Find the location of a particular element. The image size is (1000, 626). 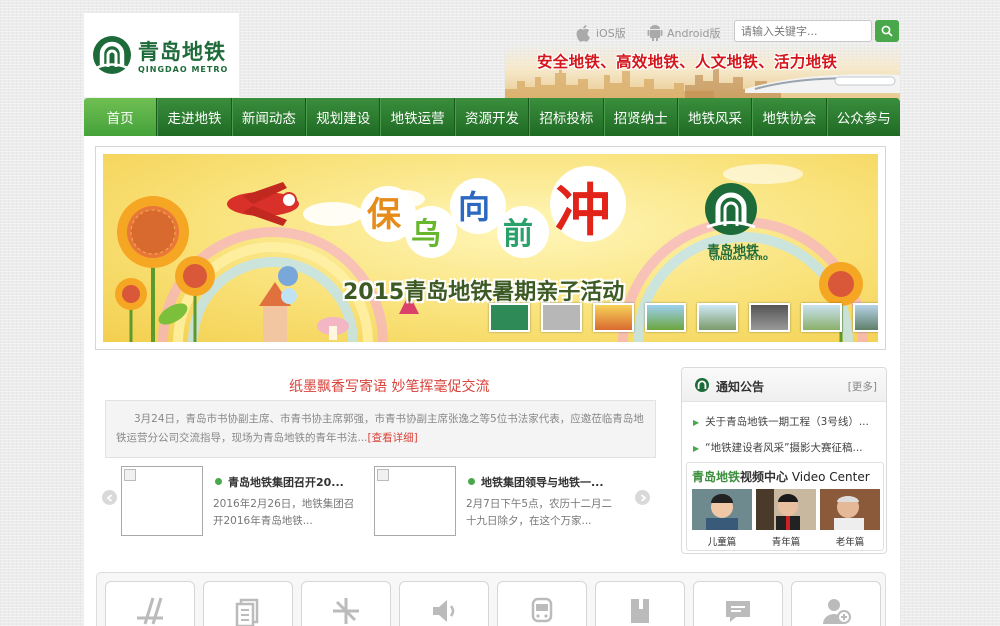

track-icon is located at coordinates (150, 611).